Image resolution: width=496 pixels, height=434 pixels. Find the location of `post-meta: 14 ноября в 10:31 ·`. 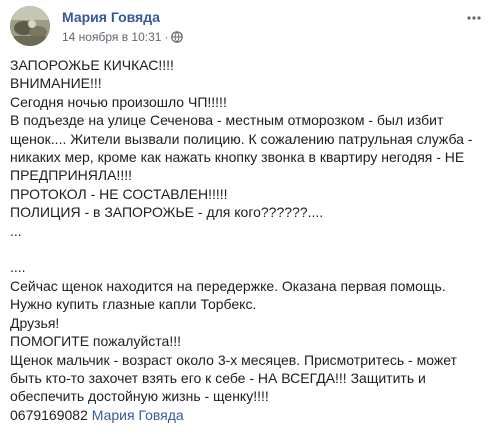

post-meta: 14 ноября в 10:31 · is located at coordinates (123, 37).